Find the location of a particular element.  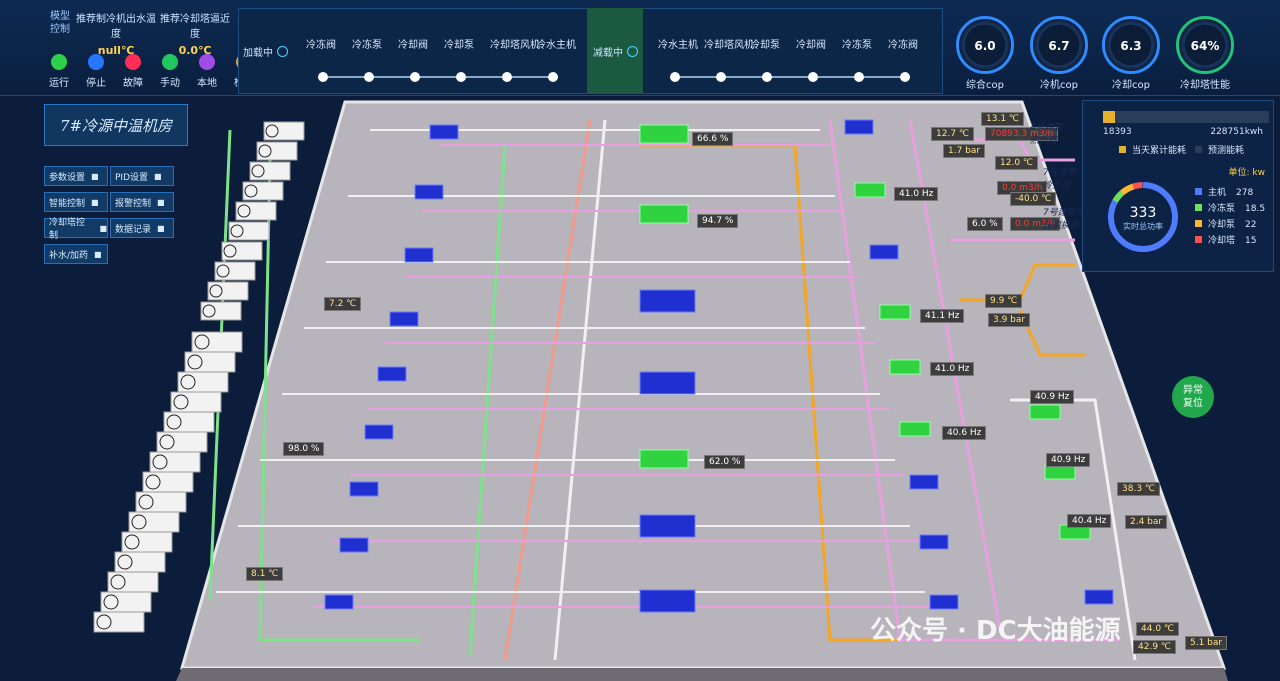

legend-pred: 预测能耗 is located at coordinates (1219, 149).